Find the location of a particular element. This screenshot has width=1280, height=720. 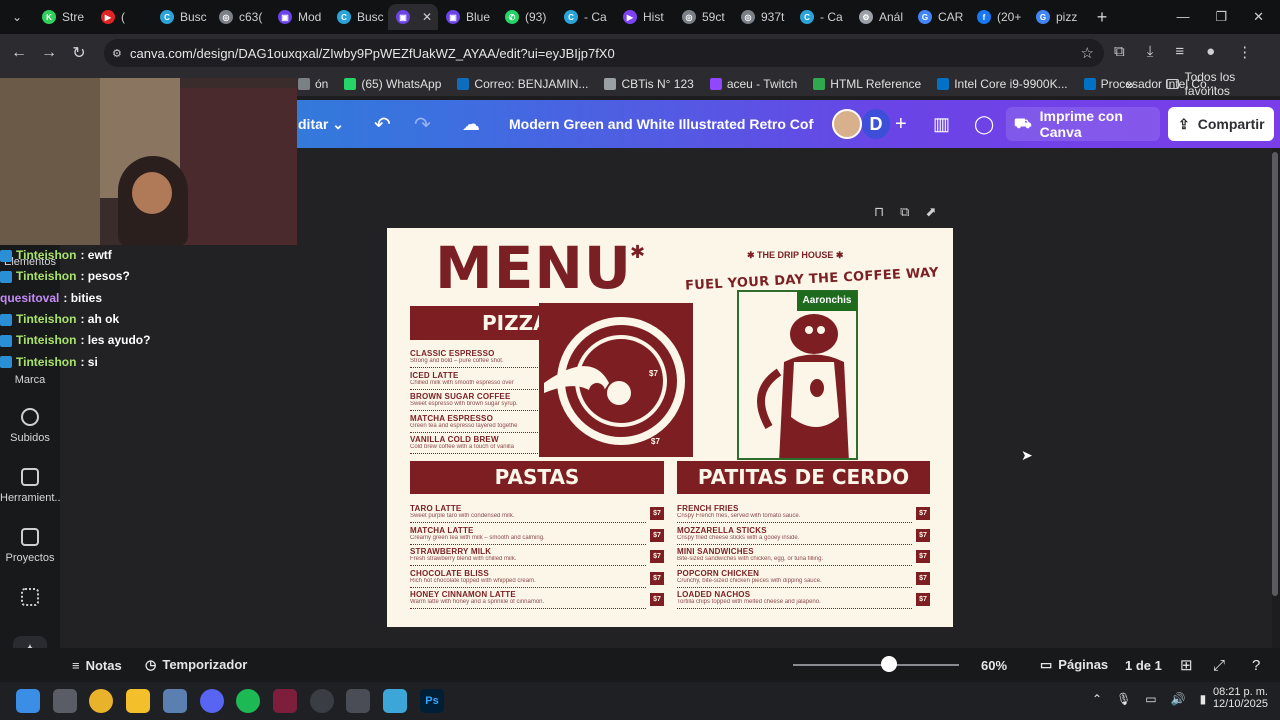

task-view-icon is located at coordinates (65, 701).